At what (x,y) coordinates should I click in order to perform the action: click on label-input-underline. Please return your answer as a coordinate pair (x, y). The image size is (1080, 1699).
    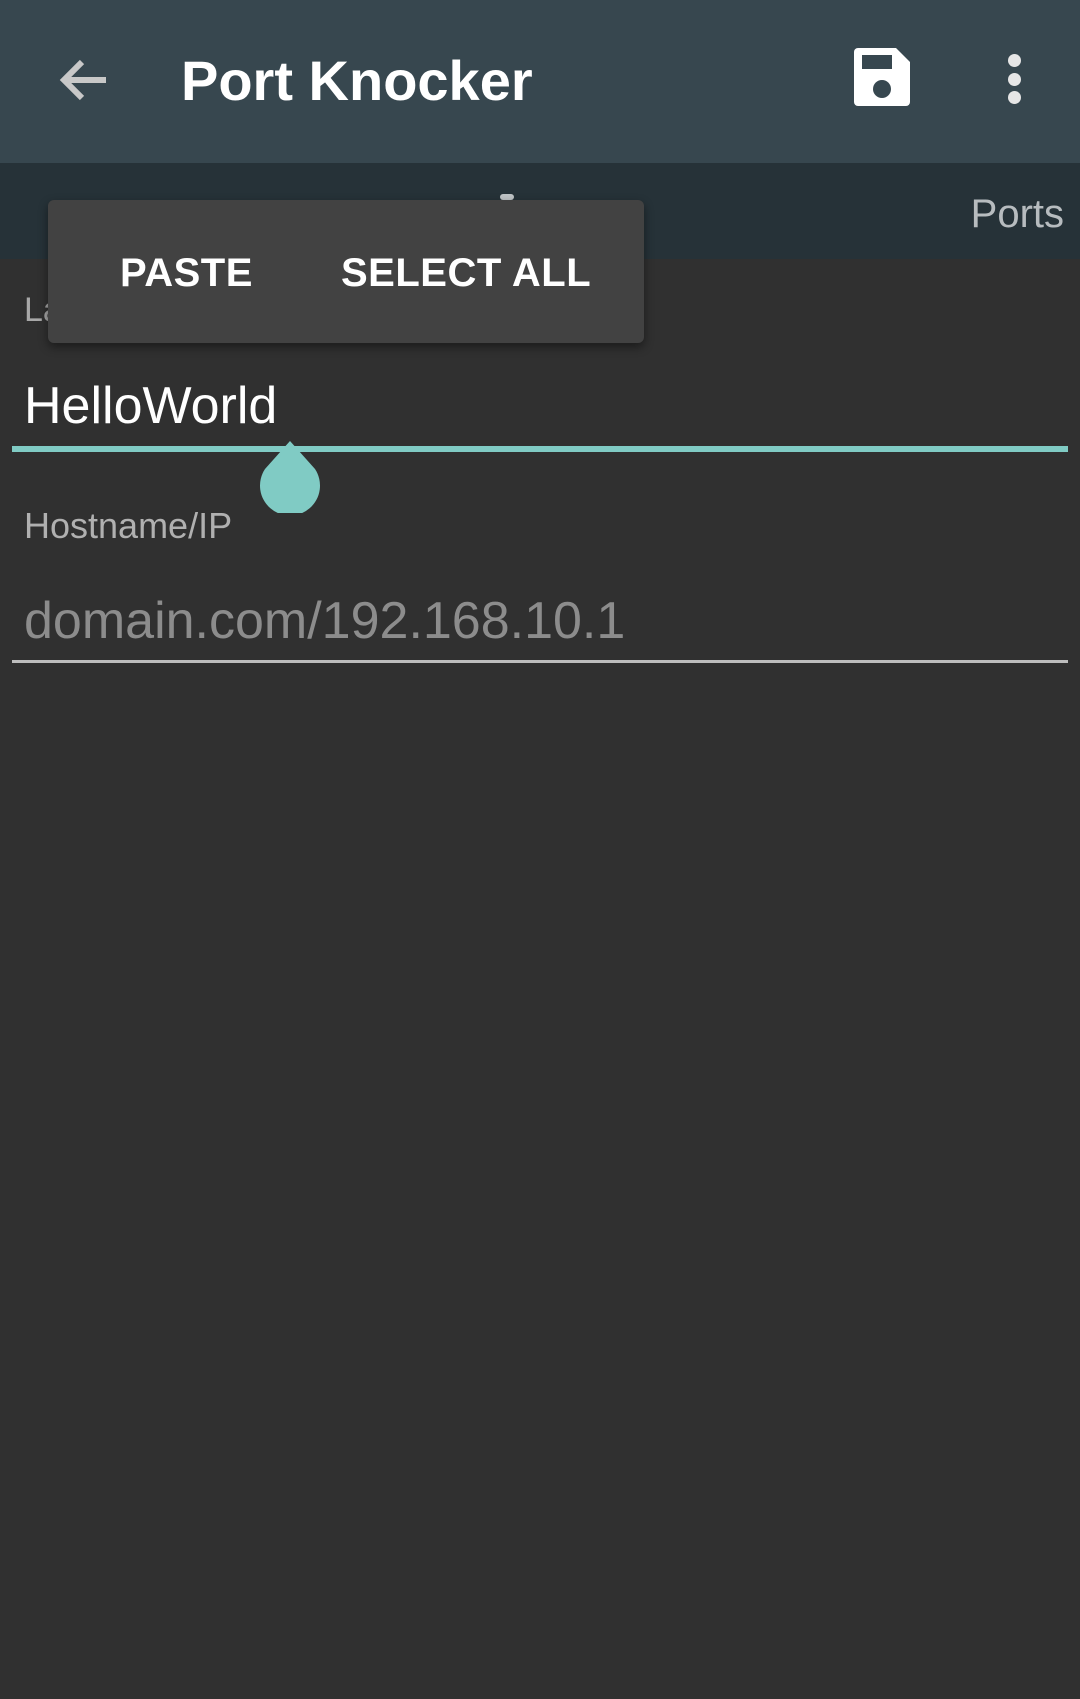
    Looking at the image, I should click on (540, 449).